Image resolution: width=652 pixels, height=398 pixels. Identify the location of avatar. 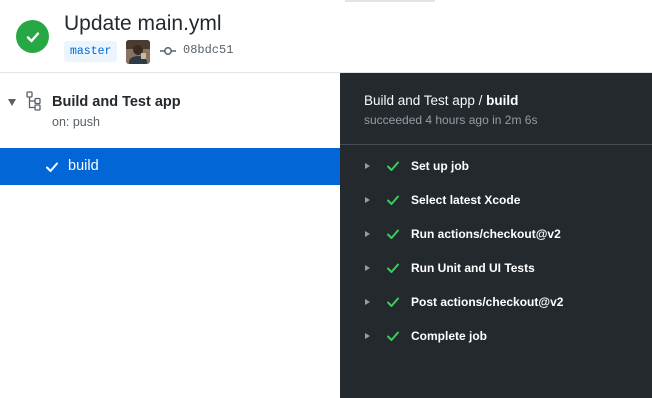
(138, 52).